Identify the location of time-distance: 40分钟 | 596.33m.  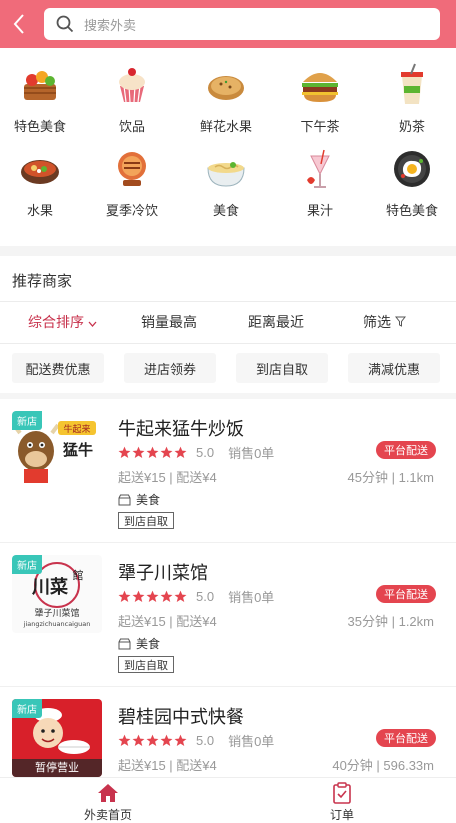
(383, 765).